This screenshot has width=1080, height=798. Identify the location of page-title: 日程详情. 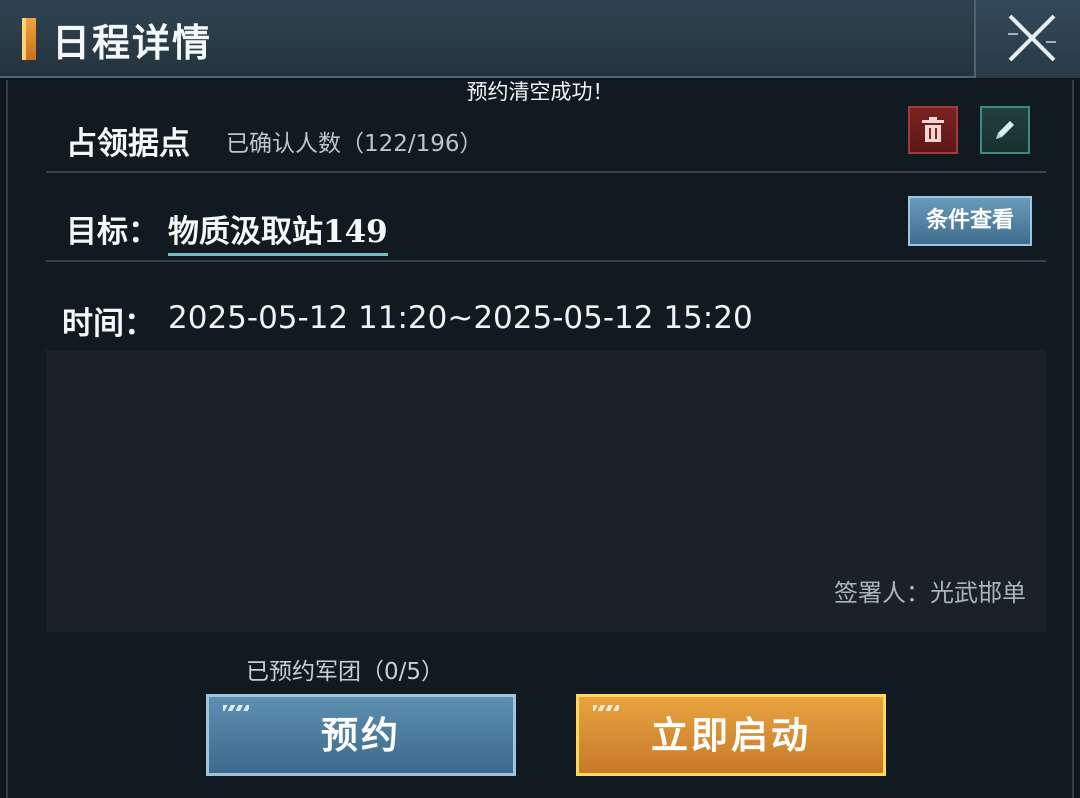
(132, 42).